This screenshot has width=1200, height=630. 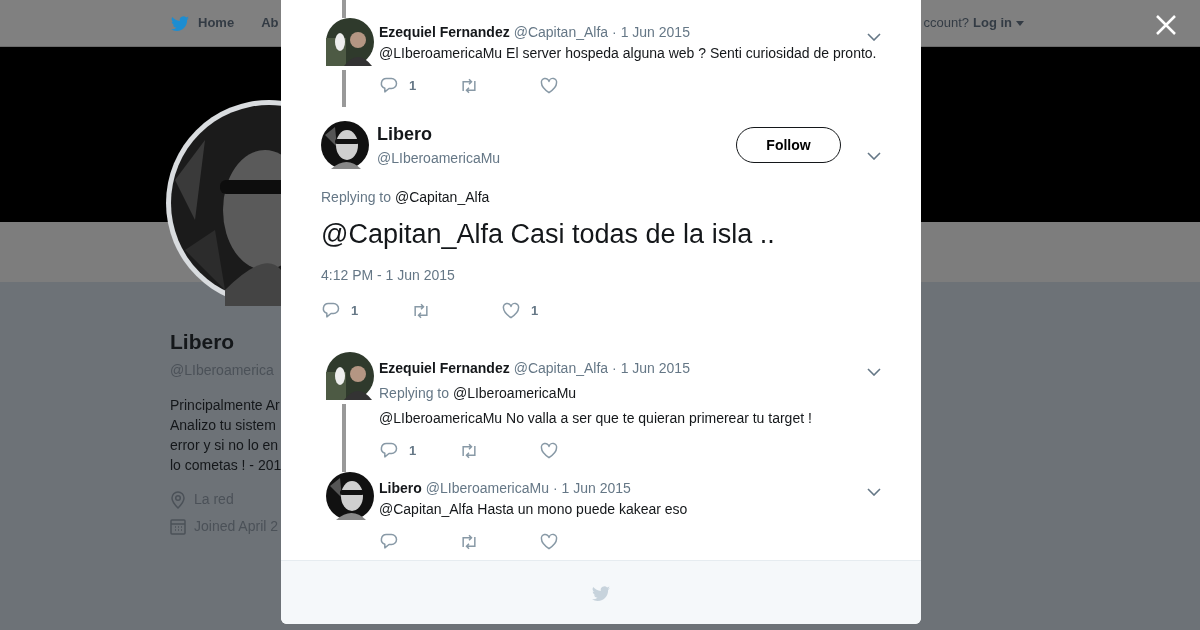 I want to click on home-link: Home, so click(x=216, y=23).